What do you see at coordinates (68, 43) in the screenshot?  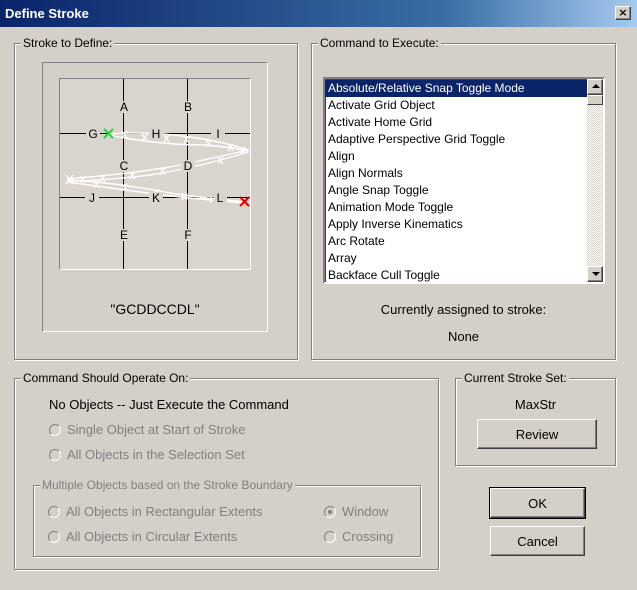 I see `stroke-group-legend: Stroke to Define:` at bounding box center [68, 43].